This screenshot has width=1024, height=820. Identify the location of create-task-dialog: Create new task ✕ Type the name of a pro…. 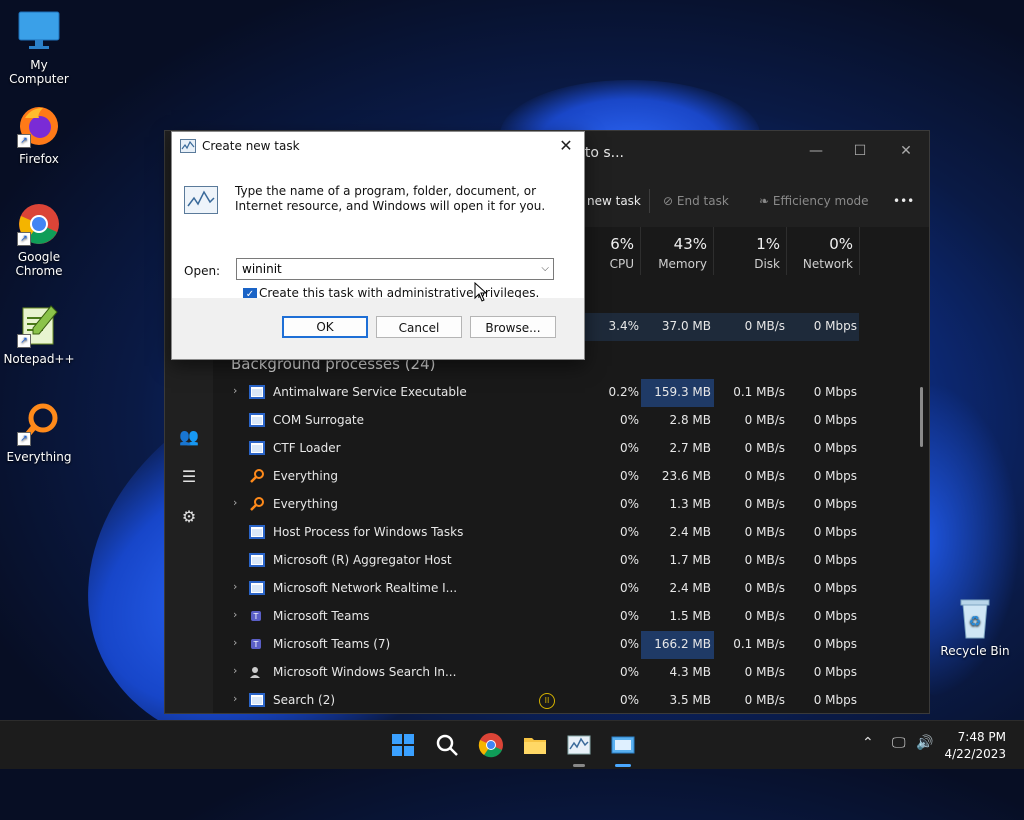
(378, 245).